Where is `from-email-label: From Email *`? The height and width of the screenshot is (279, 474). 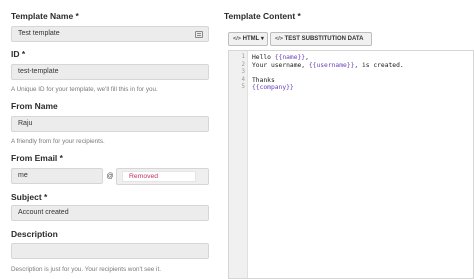 from-email-label: From Email * is located at coordinates (37, 158).